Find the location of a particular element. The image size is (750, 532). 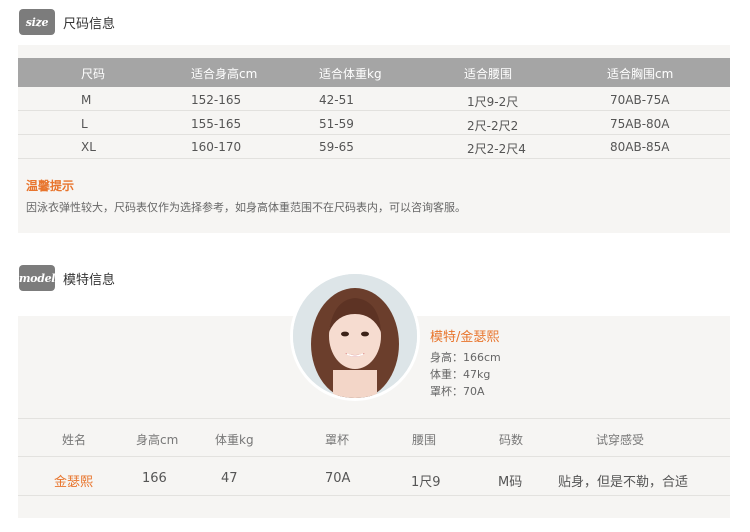

size-cell: M is located at coordinates (86, 100).